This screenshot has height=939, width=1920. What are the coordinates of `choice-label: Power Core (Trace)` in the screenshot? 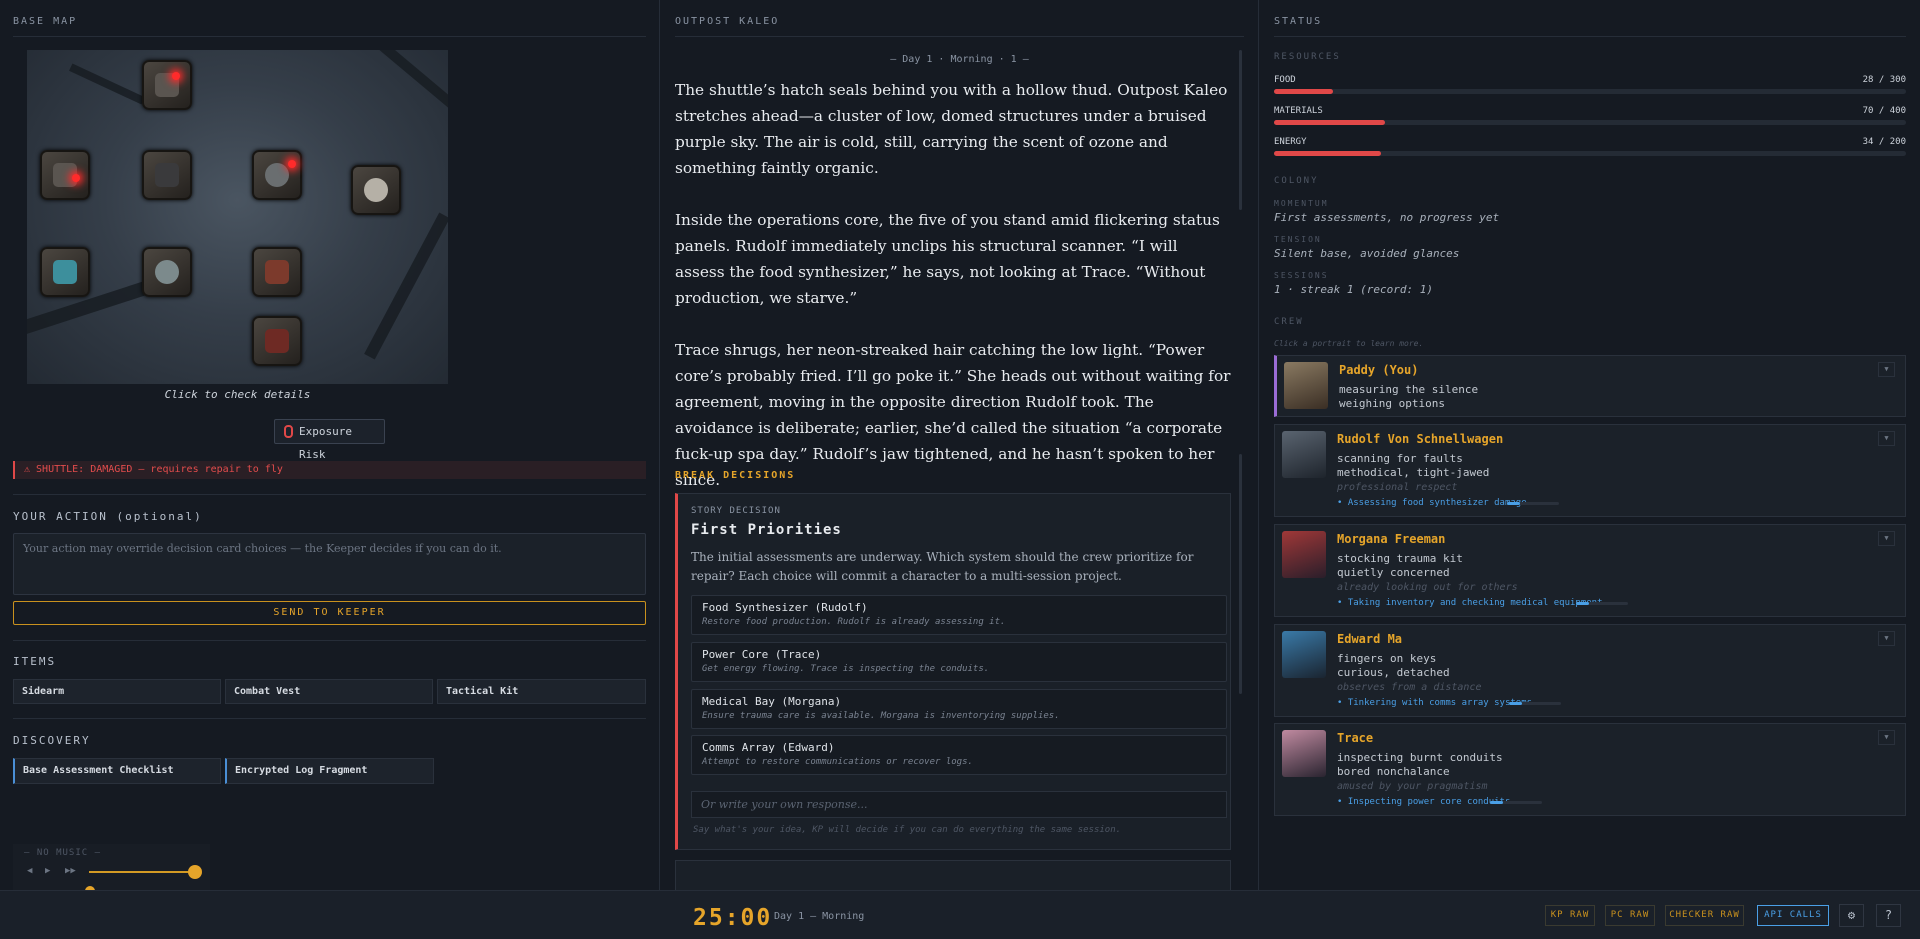 It's located at (762, 654).